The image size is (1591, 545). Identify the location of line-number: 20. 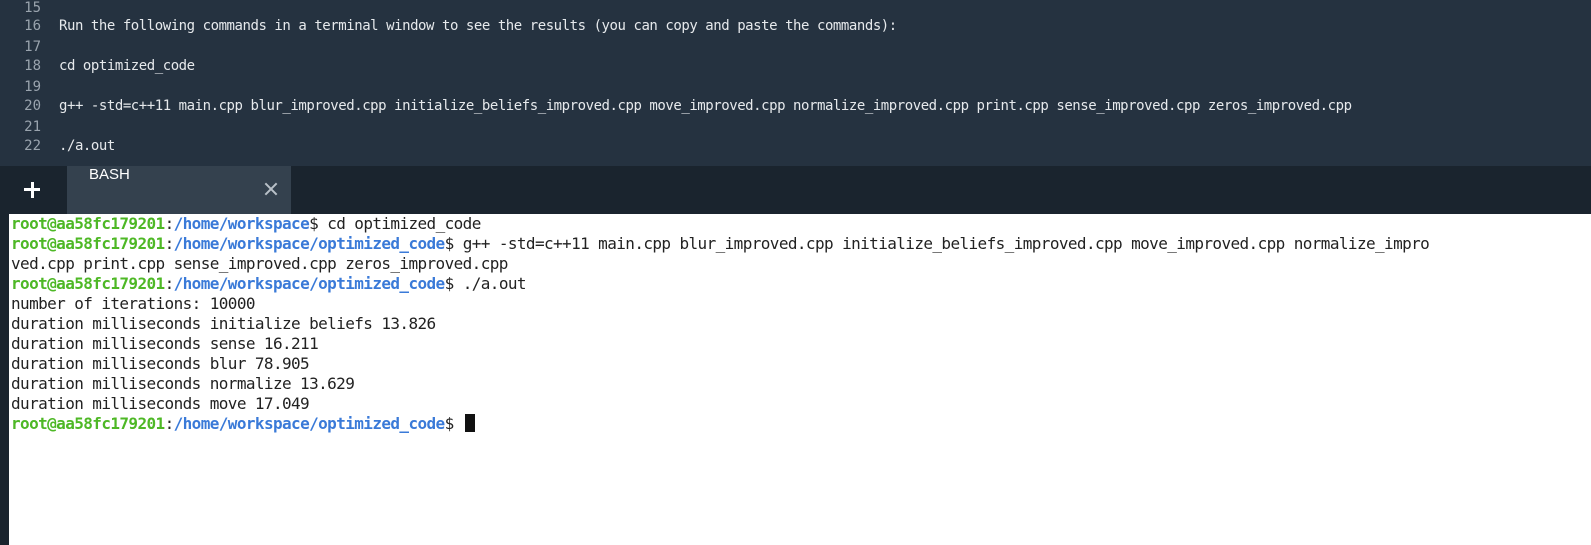
(32, 106).